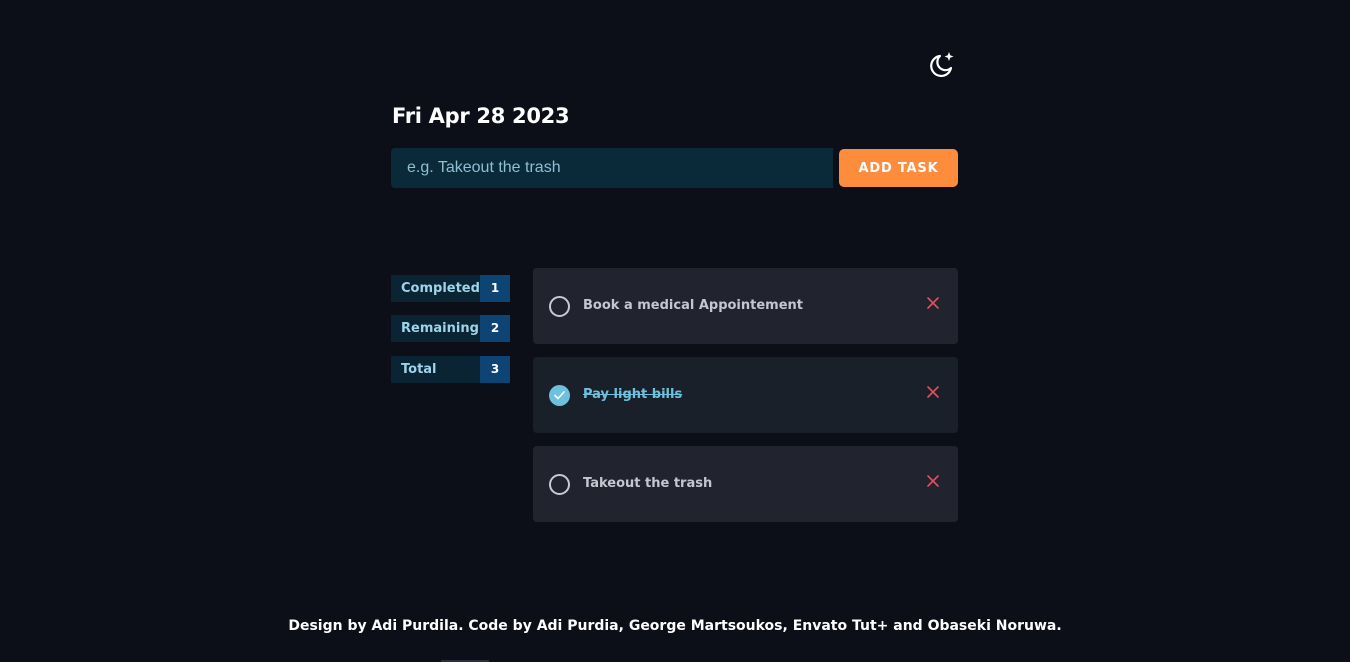 The width and height of the screenshot is (1350, 662). What do you see at coordinates (612, 168) in the screenshot?
I see `new-task-input` at bounding box center [612, 168].